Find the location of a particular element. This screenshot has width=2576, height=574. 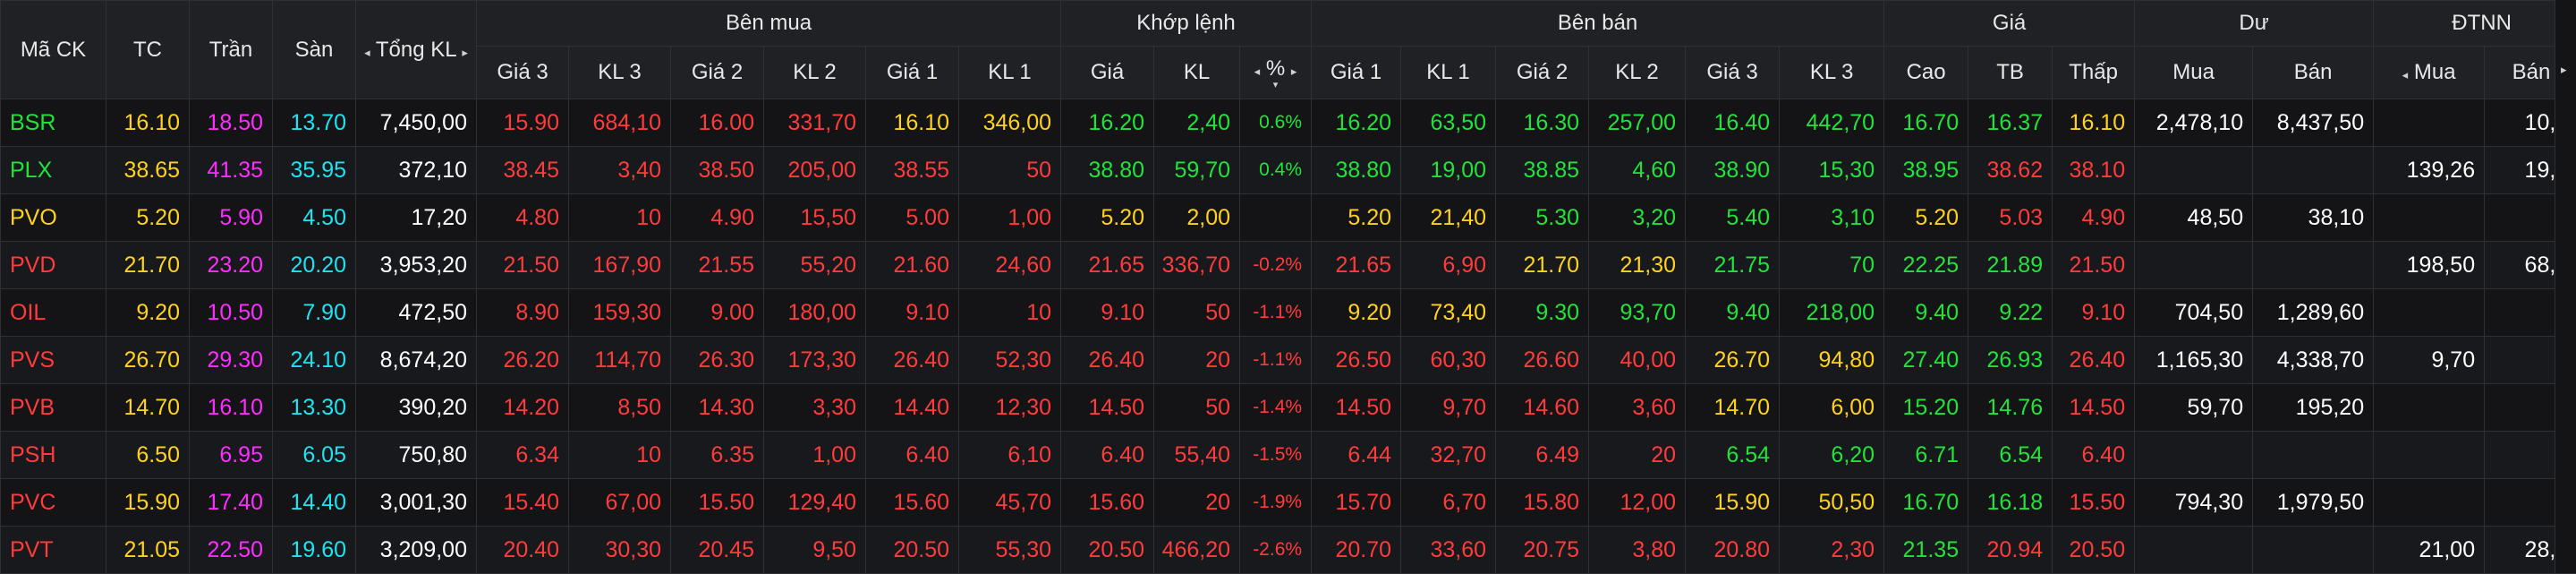

col-remain-sell: Bán is located at coordinates (2313, 73).